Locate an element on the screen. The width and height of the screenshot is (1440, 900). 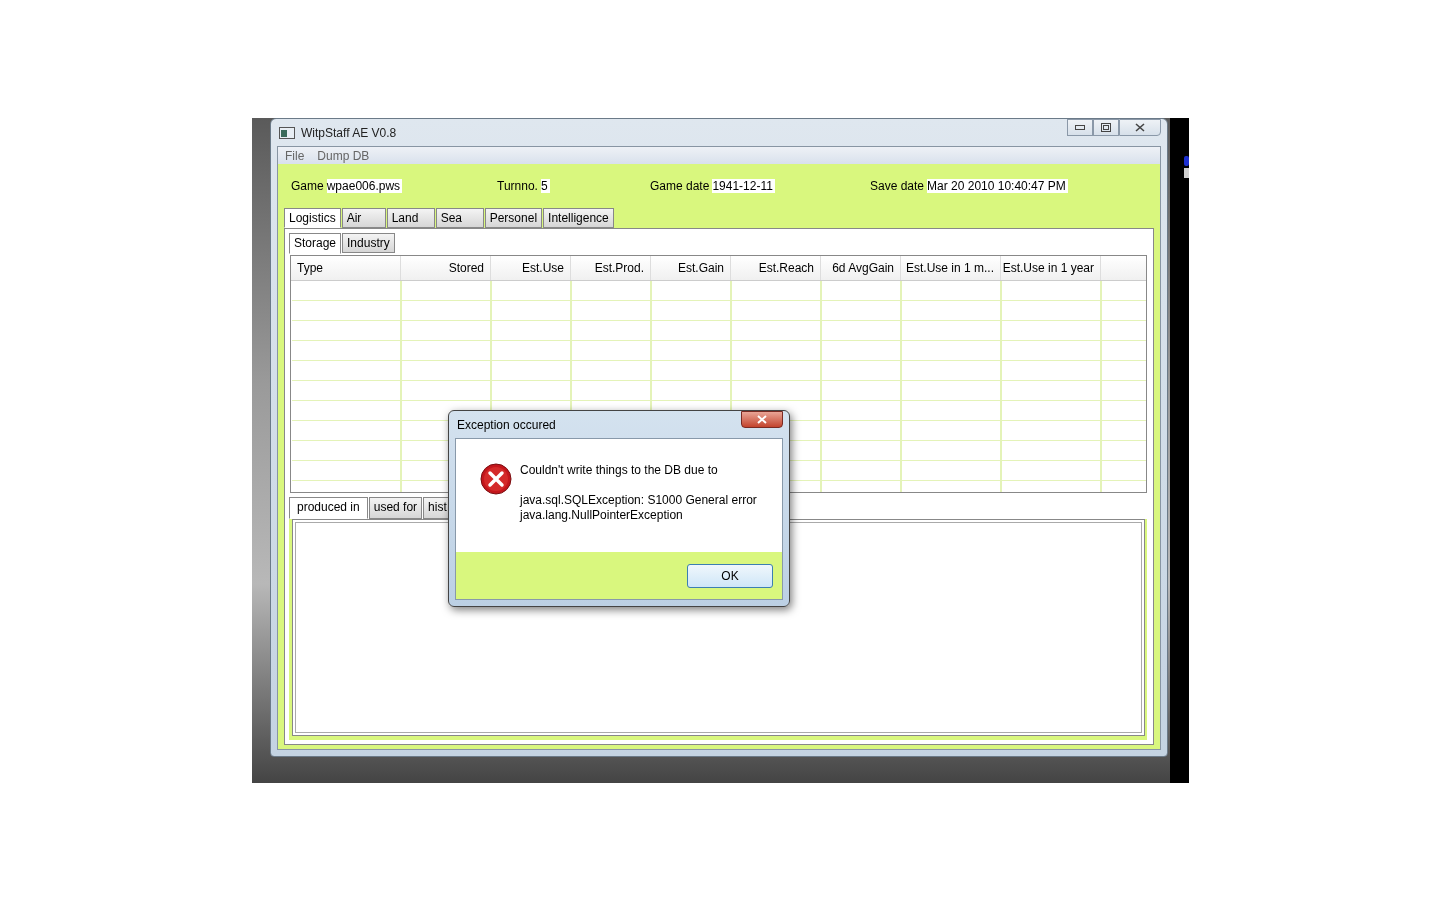
minimize-icon is located at coordinates (1080, 127).